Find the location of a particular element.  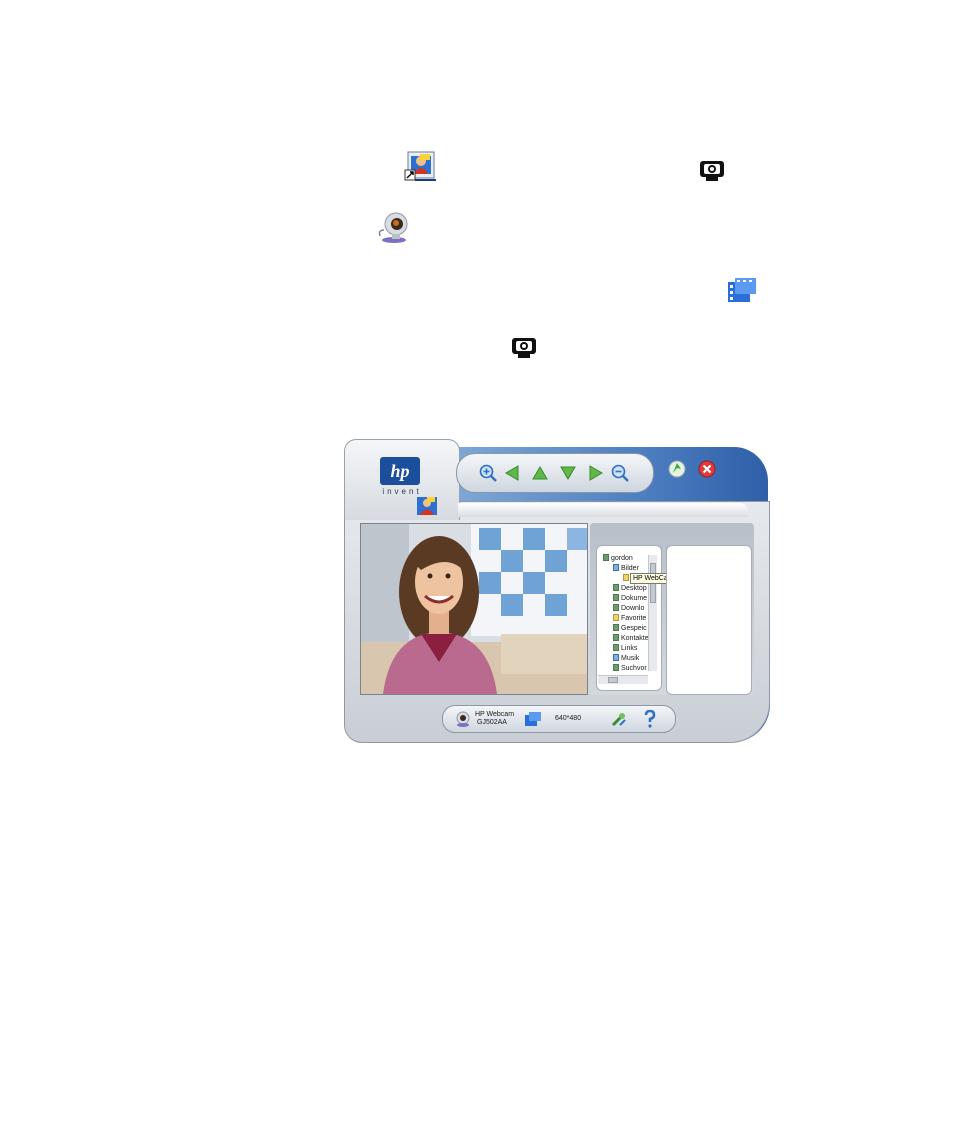

thumbnail-panel is located at coordinates (709, 620).